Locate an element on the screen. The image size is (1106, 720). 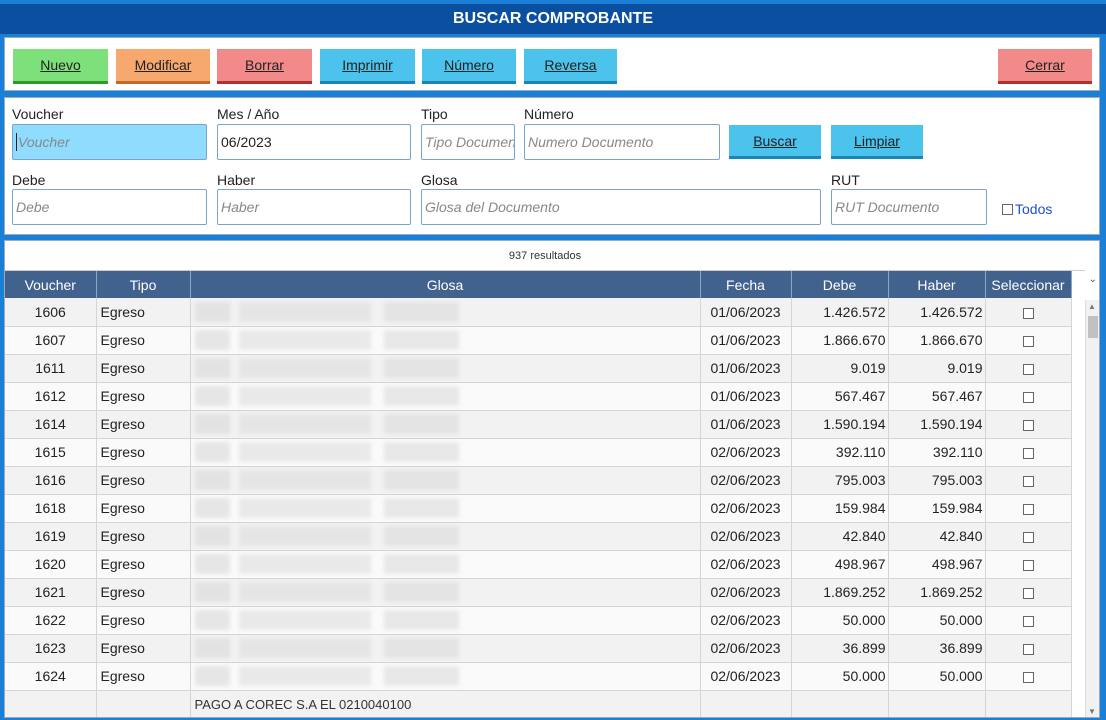
borrar-button: Borrar is located at coordinates (264, 66).